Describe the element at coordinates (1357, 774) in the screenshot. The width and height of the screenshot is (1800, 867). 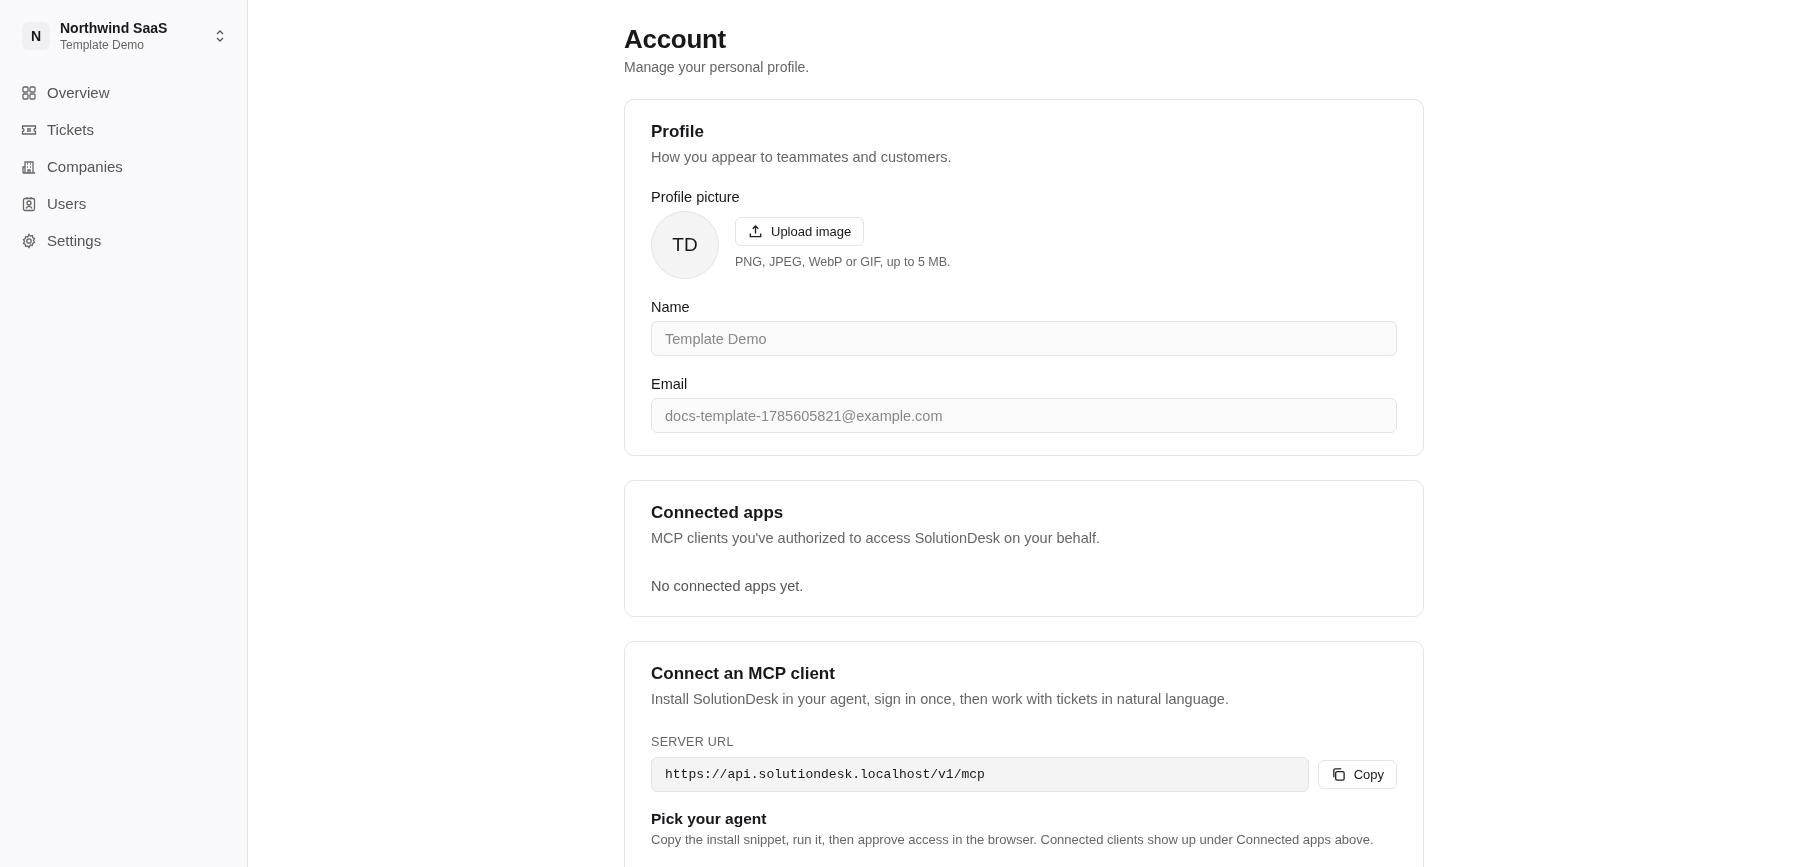
I see `copy-button: Copy` at that location.